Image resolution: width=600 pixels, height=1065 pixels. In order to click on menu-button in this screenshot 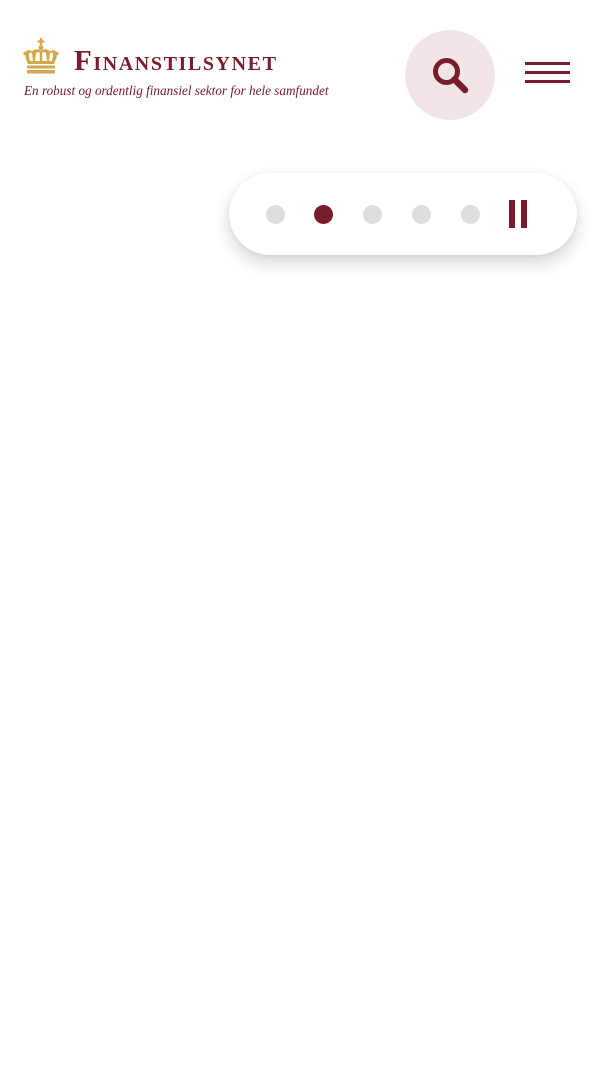, I will do `click(548, 73)`.